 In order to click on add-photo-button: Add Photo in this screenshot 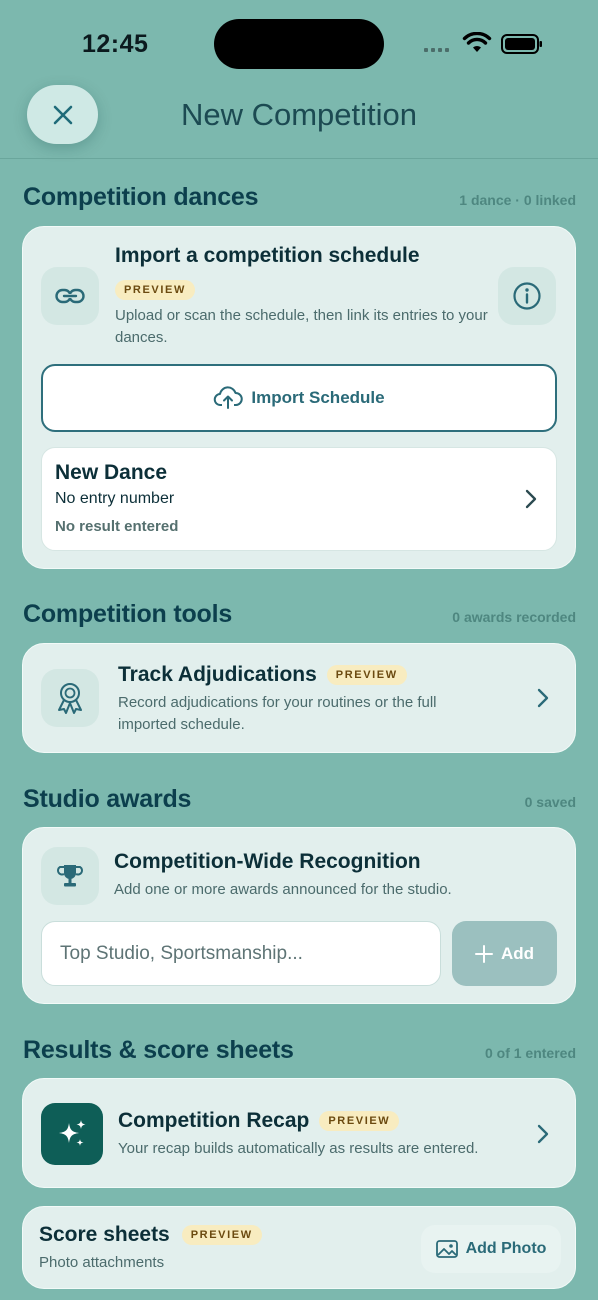, I will do `click(491, 1249)`.